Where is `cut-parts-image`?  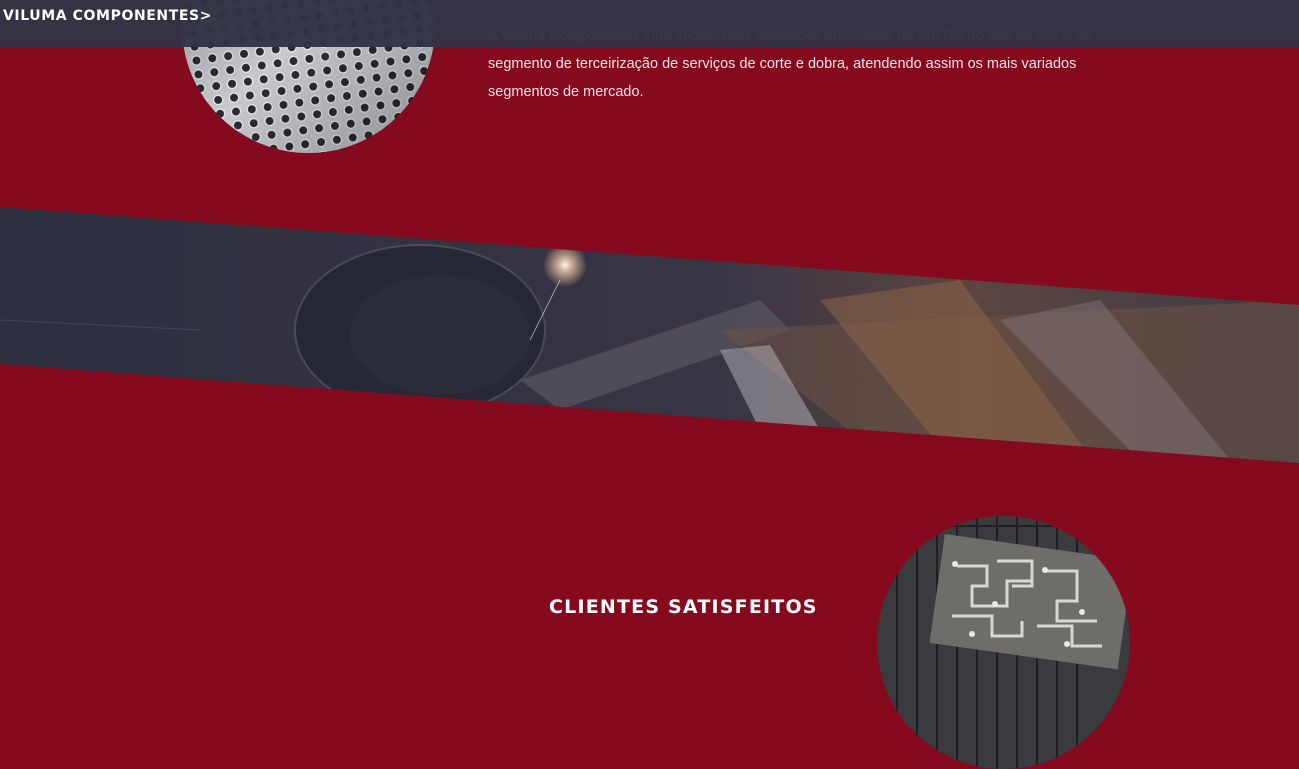 cut-parts-image is located at coordinates (1003, 642).